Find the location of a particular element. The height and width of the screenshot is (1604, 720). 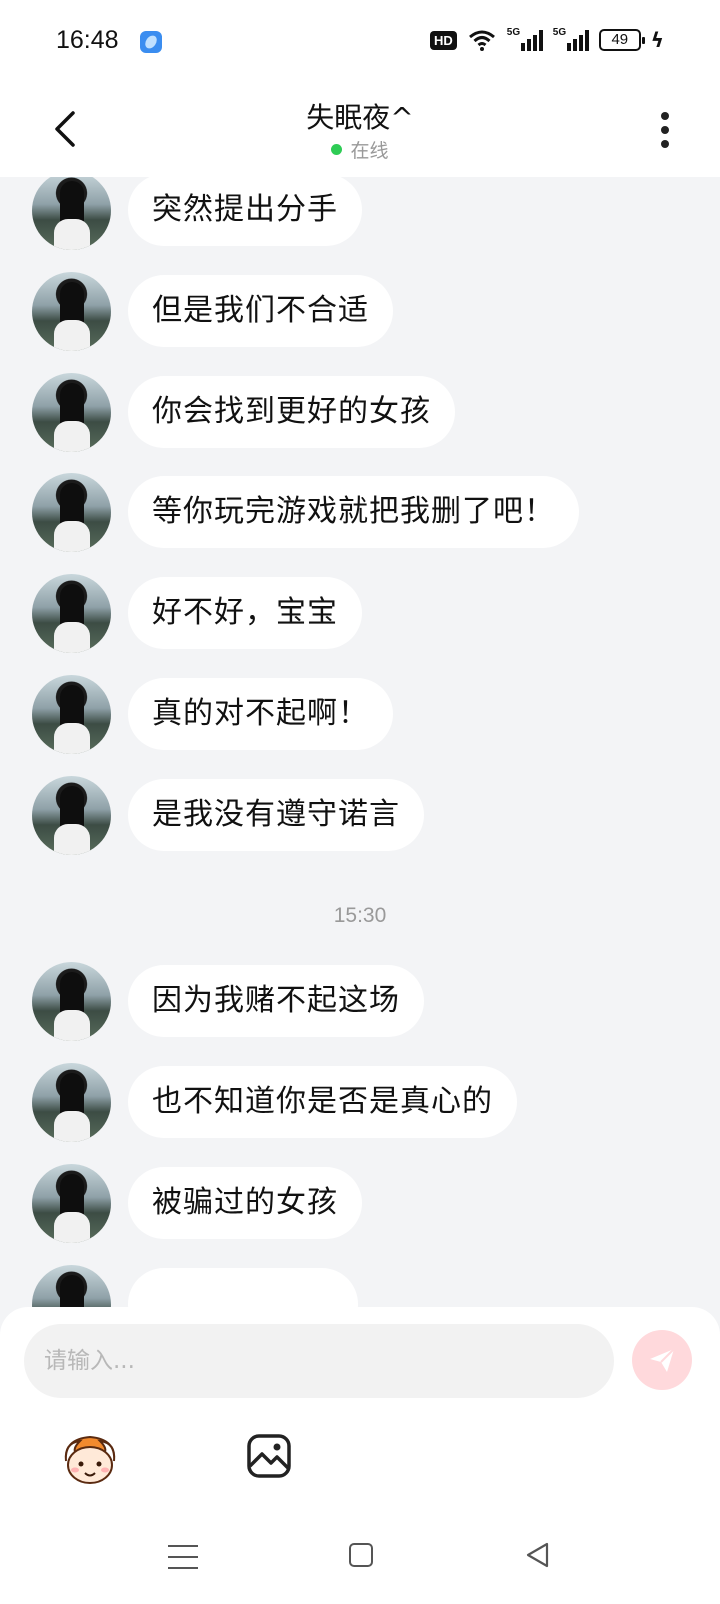

message-row: 因为我赌不起这场 is located at coordinates (360, 1000).